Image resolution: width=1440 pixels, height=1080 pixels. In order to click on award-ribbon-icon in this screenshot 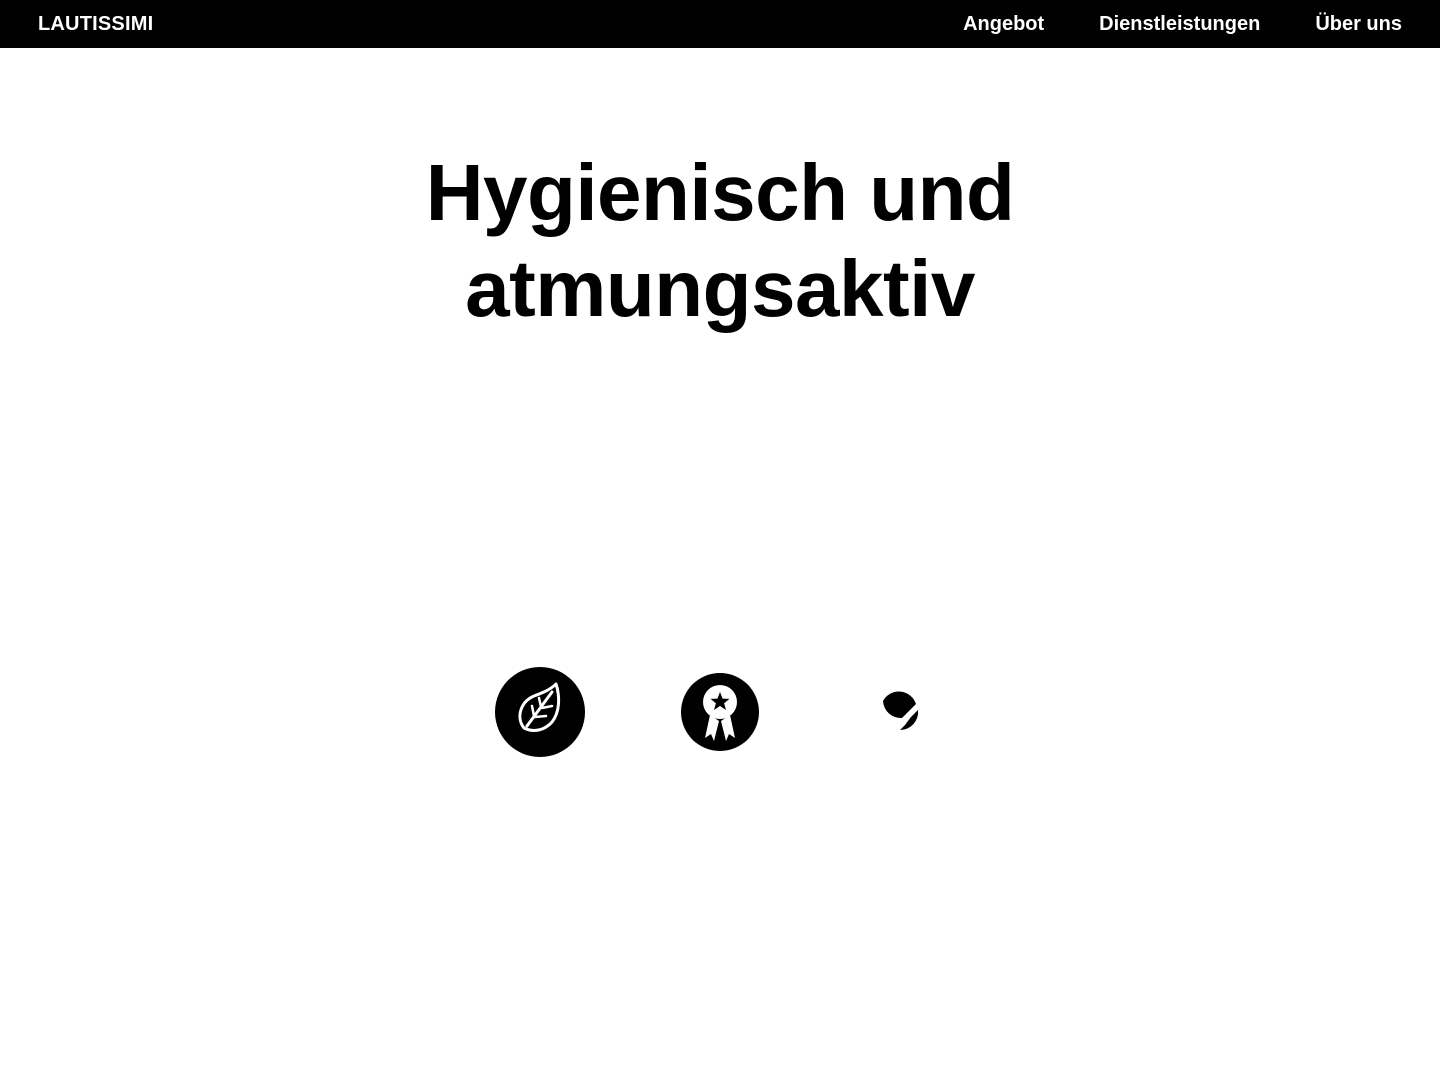, I will do `click(720, 712)`.